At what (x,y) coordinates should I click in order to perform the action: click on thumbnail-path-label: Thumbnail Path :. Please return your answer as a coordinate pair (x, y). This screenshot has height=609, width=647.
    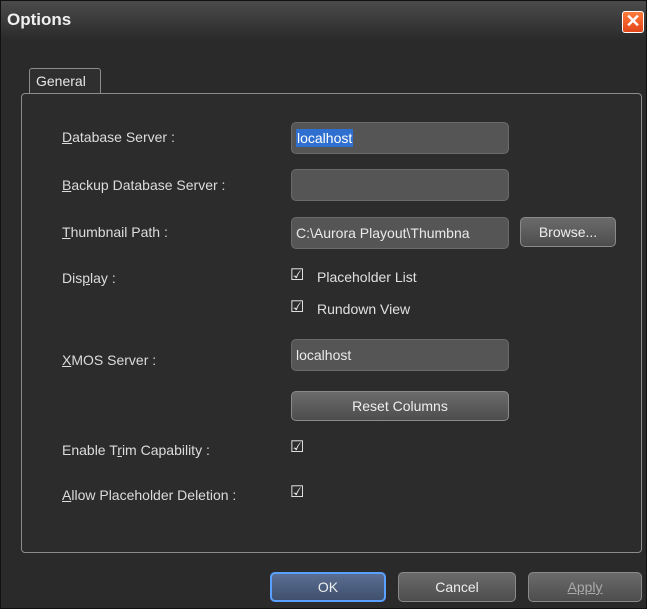
    Looking at the image, I should click on (115, 232).